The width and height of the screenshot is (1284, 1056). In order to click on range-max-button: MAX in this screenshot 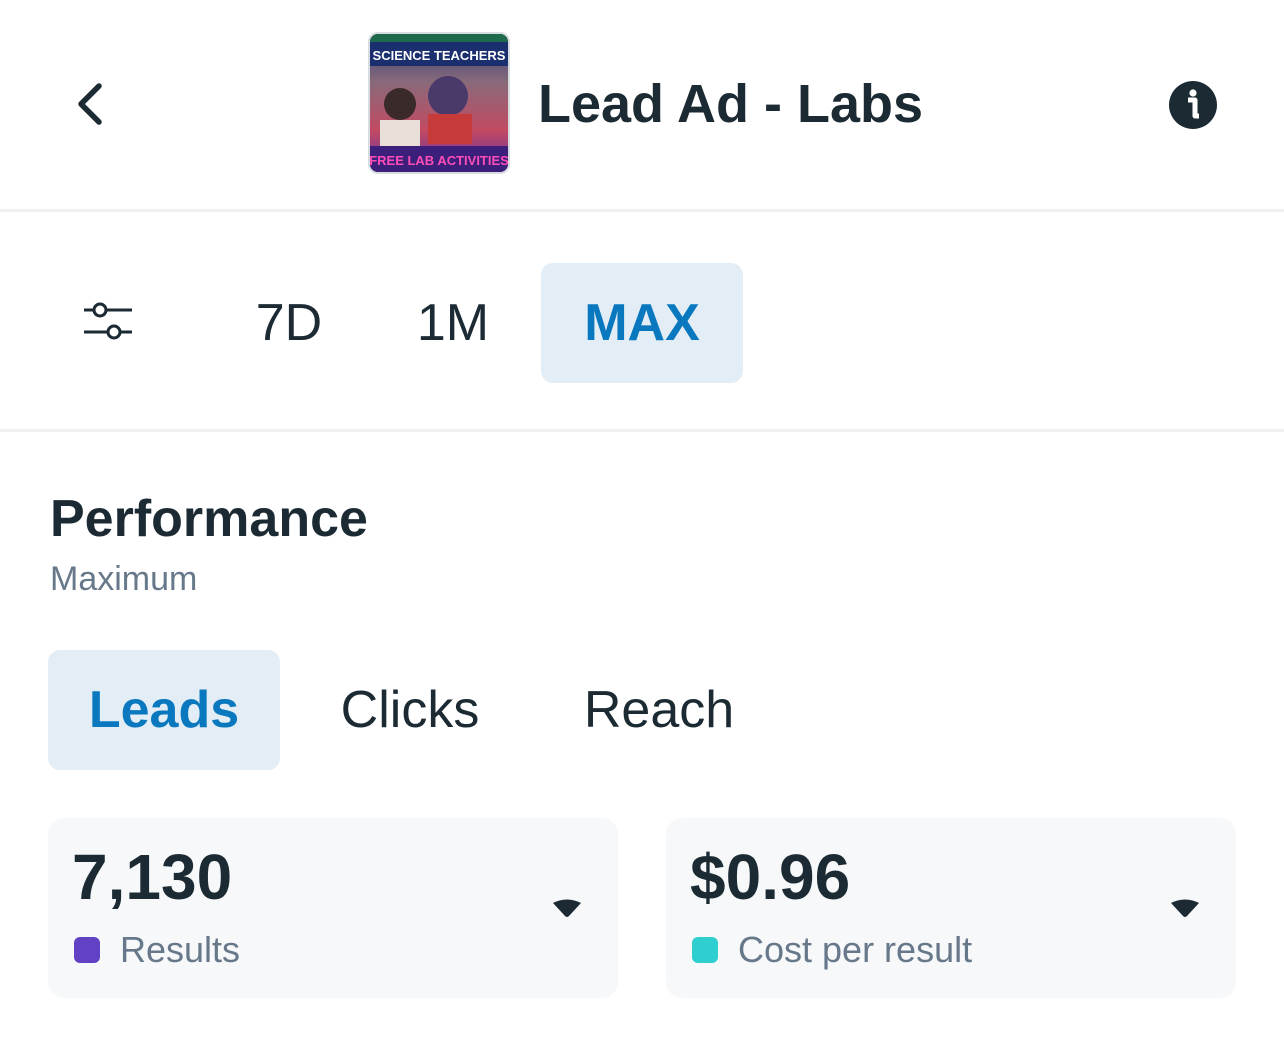, I will do `click(642, 323)`.